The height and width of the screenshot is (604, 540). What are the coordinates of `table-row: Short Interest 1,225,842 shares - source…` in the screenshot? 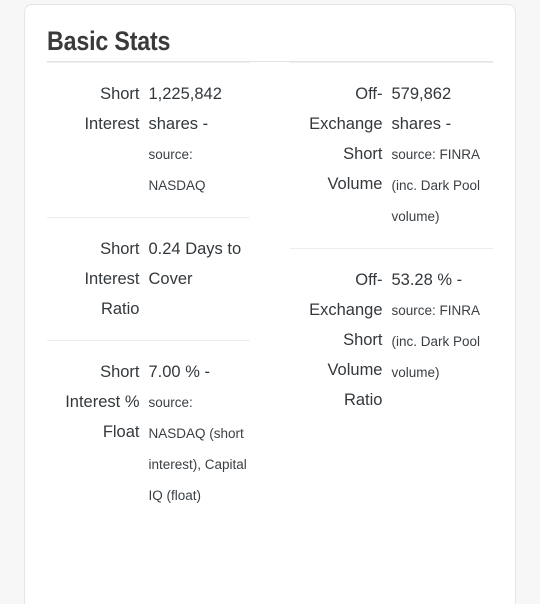 It's located at (148, 140).